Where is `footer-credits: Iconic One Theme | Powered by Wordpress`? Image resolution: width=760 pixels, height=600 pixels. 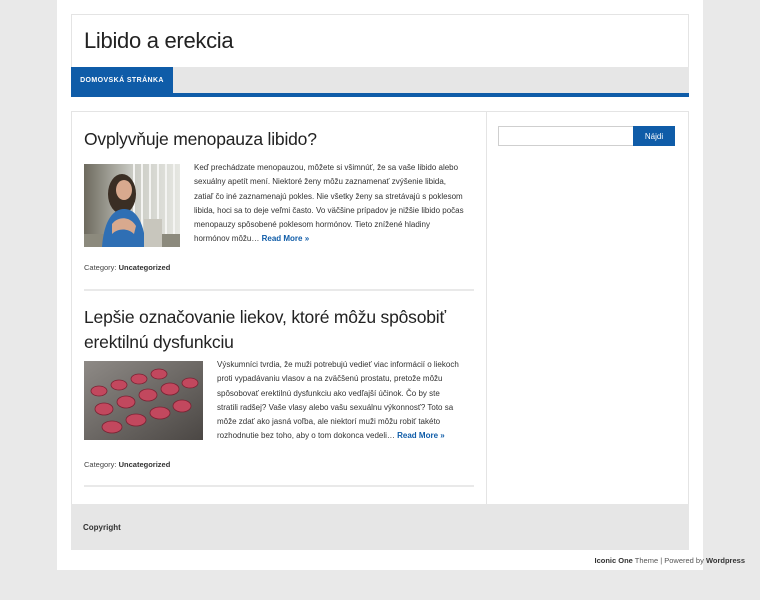 footer-credits: Iconic One Theme | Powered by Wordpress is located at coordinates (670, 560).